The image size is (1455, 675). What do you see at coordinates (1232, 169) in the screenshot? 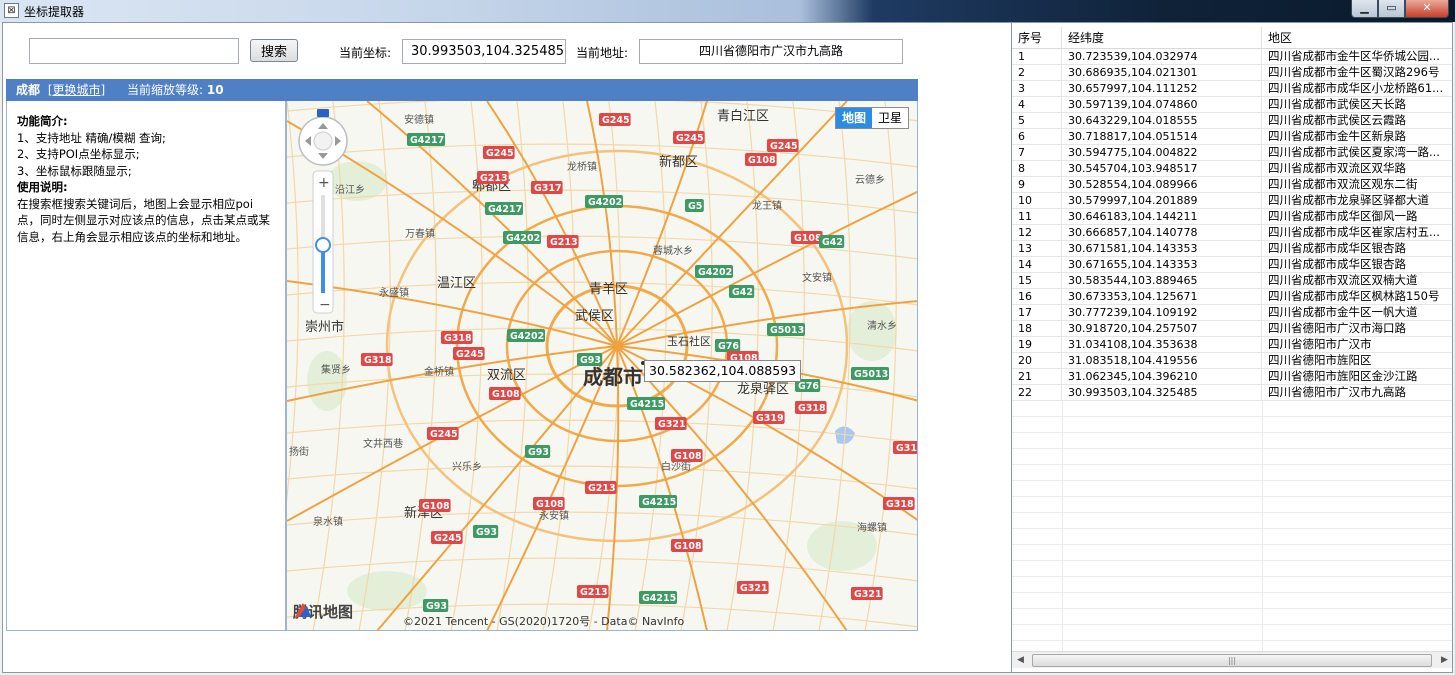
I see `table-row: 8 30.545704,103.948517 四川省成都市双流区双华路` at bounding box center [1232, 169].